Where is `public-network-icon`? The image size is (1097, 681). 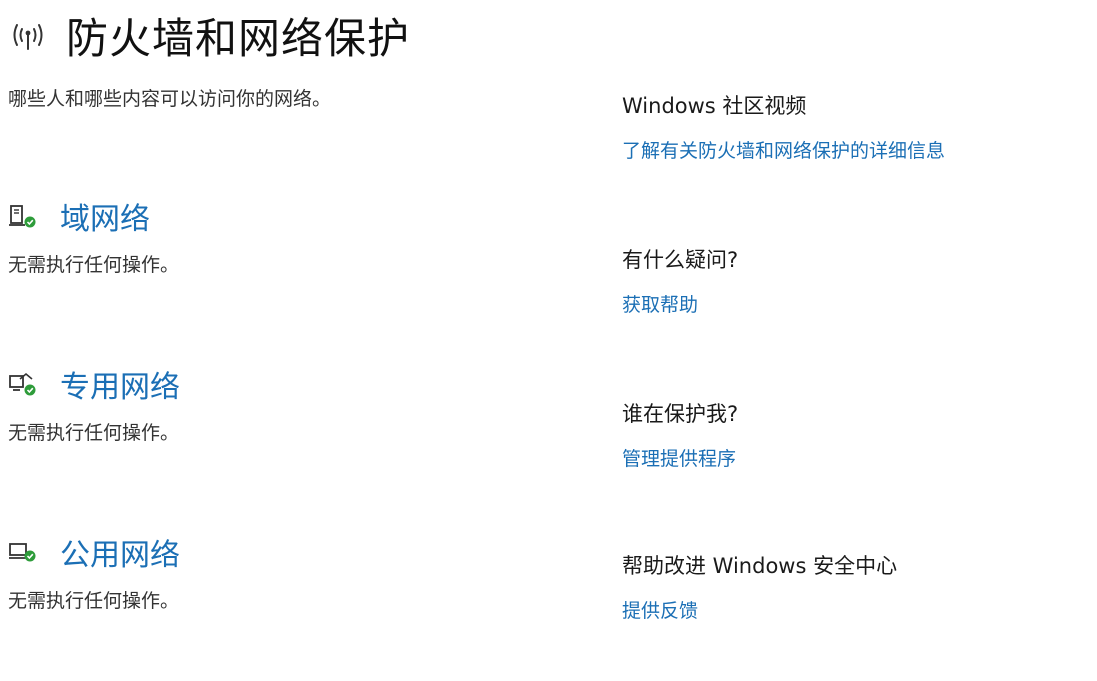
public-network-icon is located at coordinates (25, 552).